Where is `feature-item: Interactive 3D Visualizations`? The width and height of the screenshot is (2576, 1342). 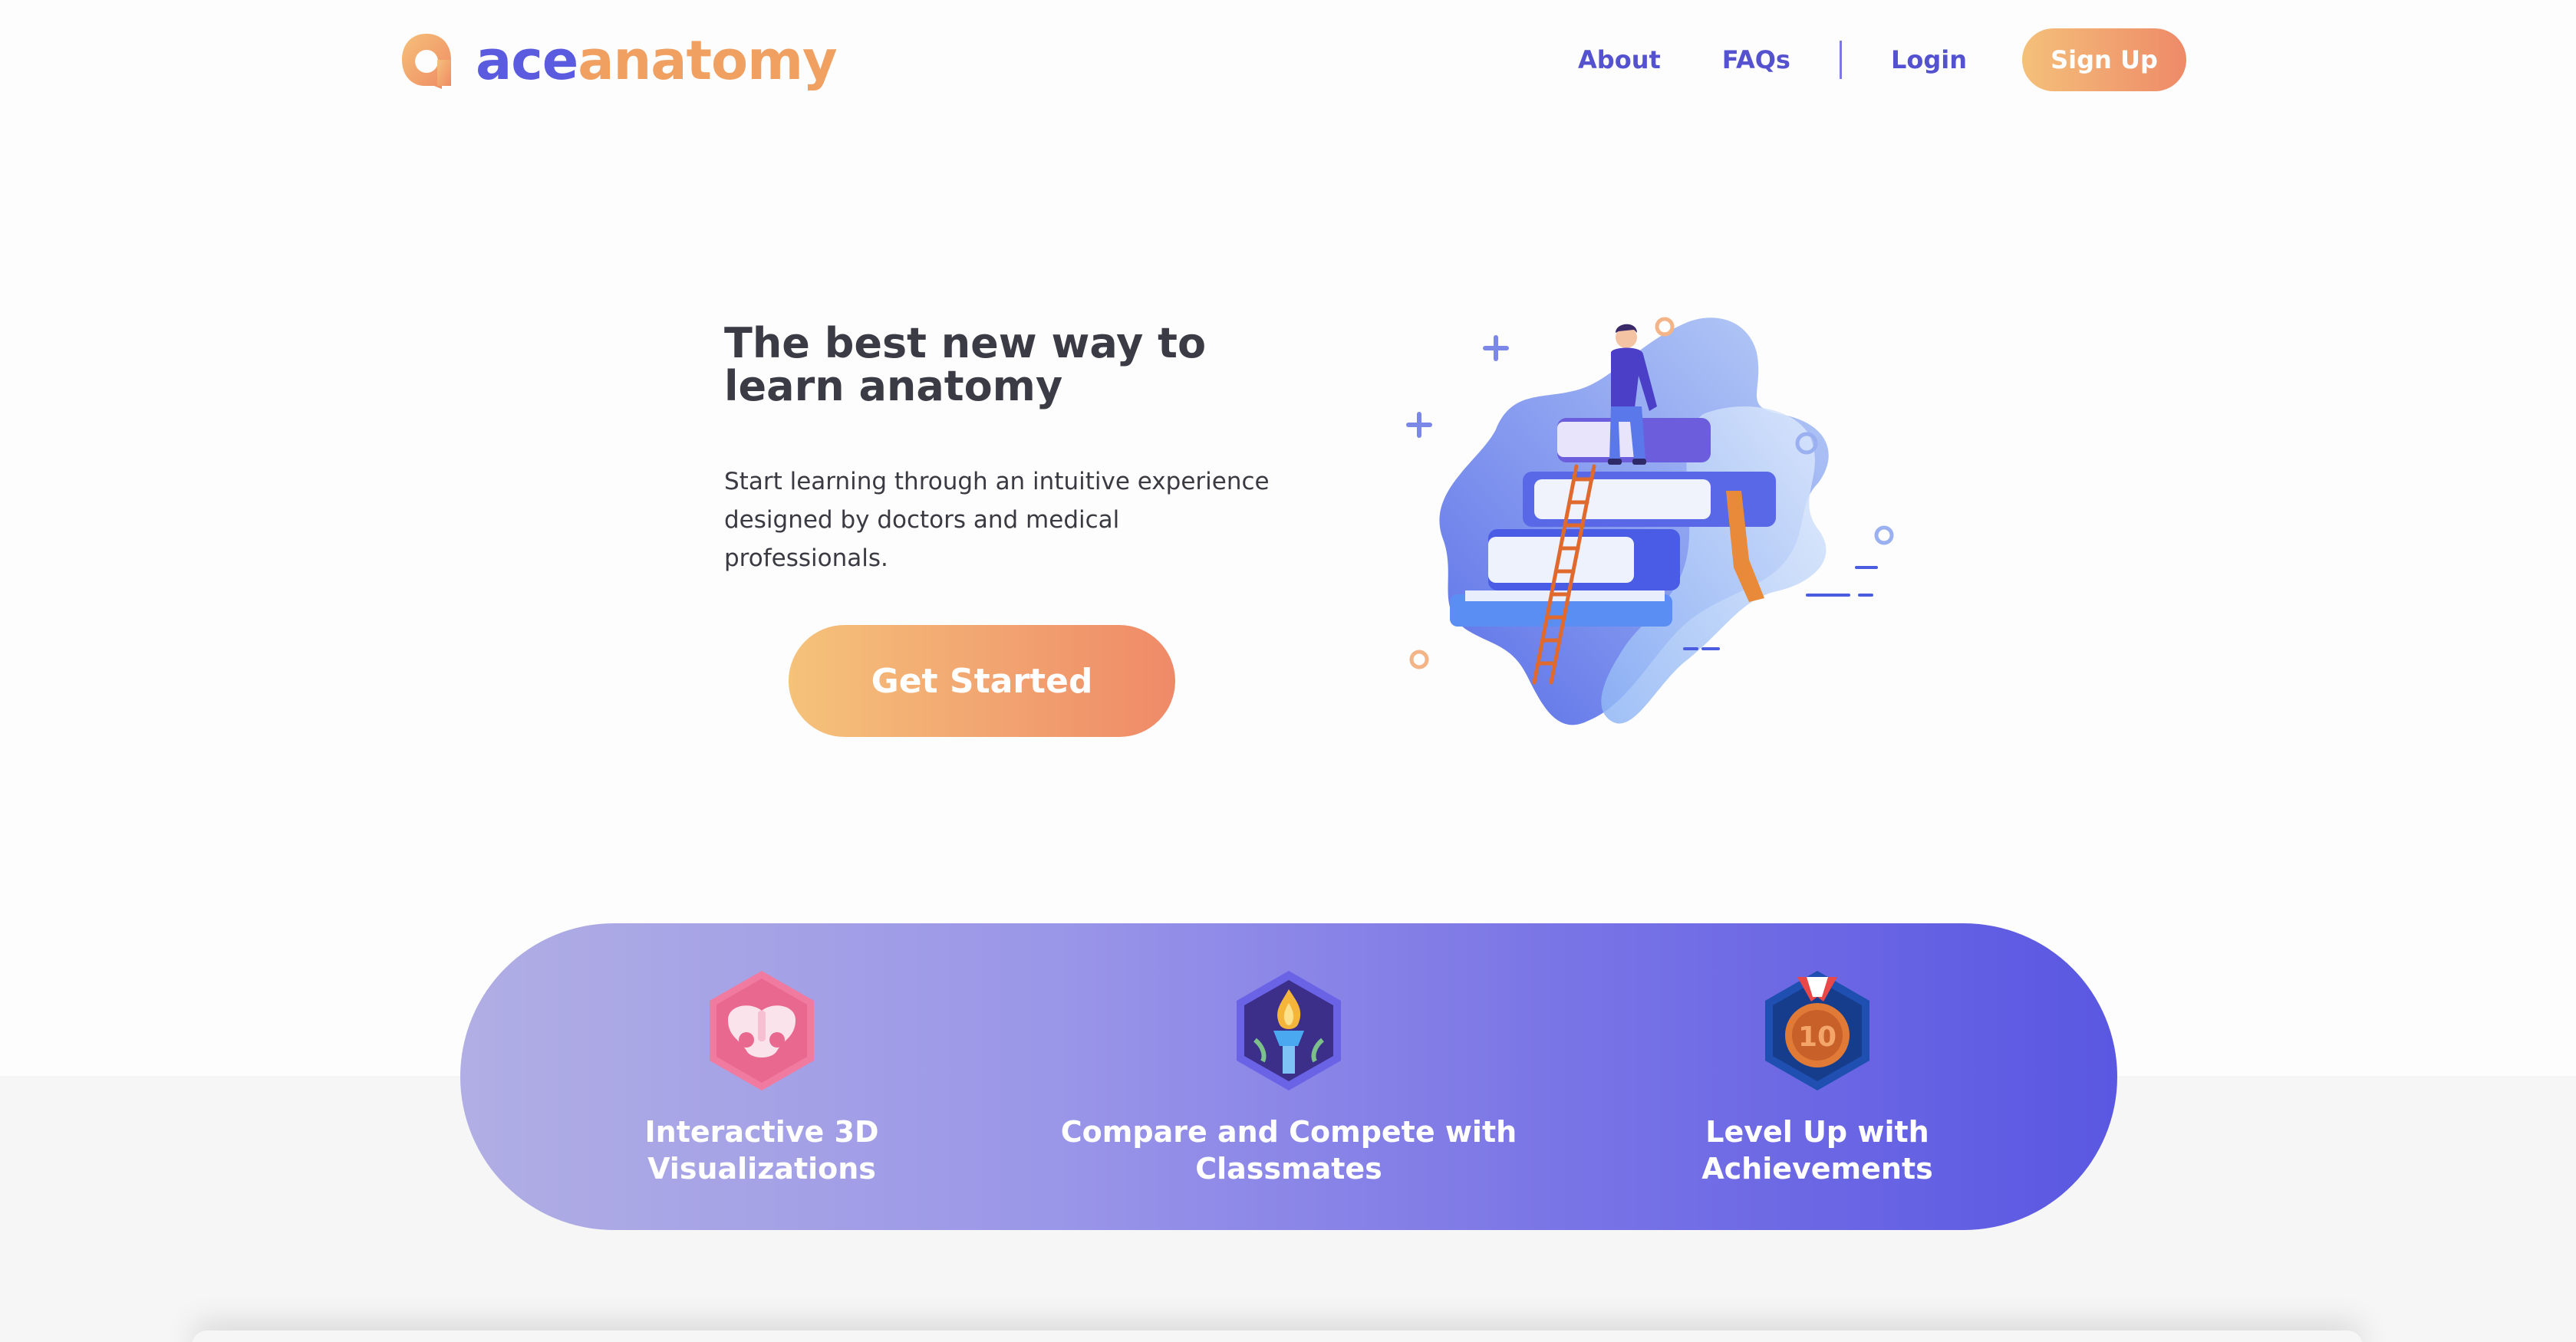
feature-item: Interactive 3D Visualizations is located at coordinates (762, 1076).